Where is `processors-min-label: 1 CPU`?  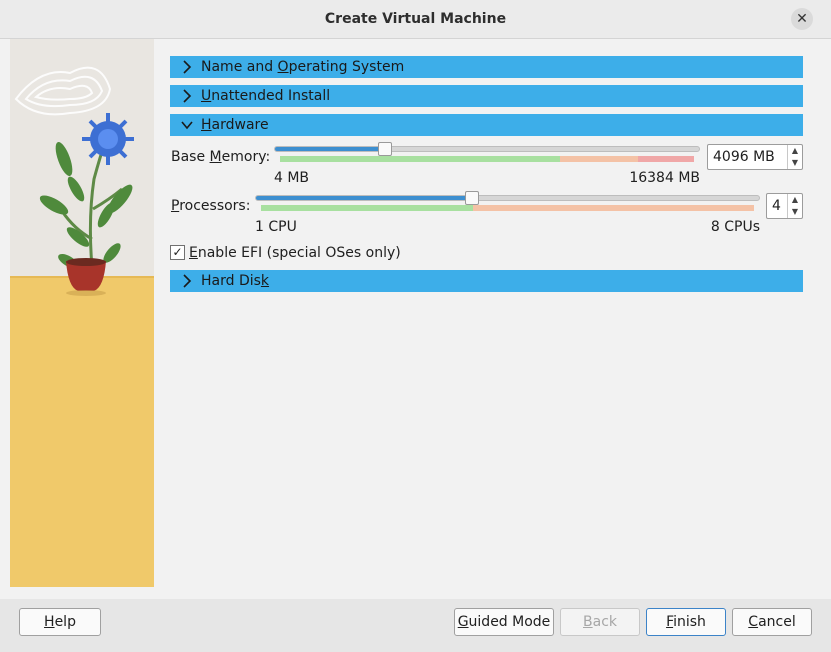
processors-min-label: 1 CPU is located at coordinates (276, 227).